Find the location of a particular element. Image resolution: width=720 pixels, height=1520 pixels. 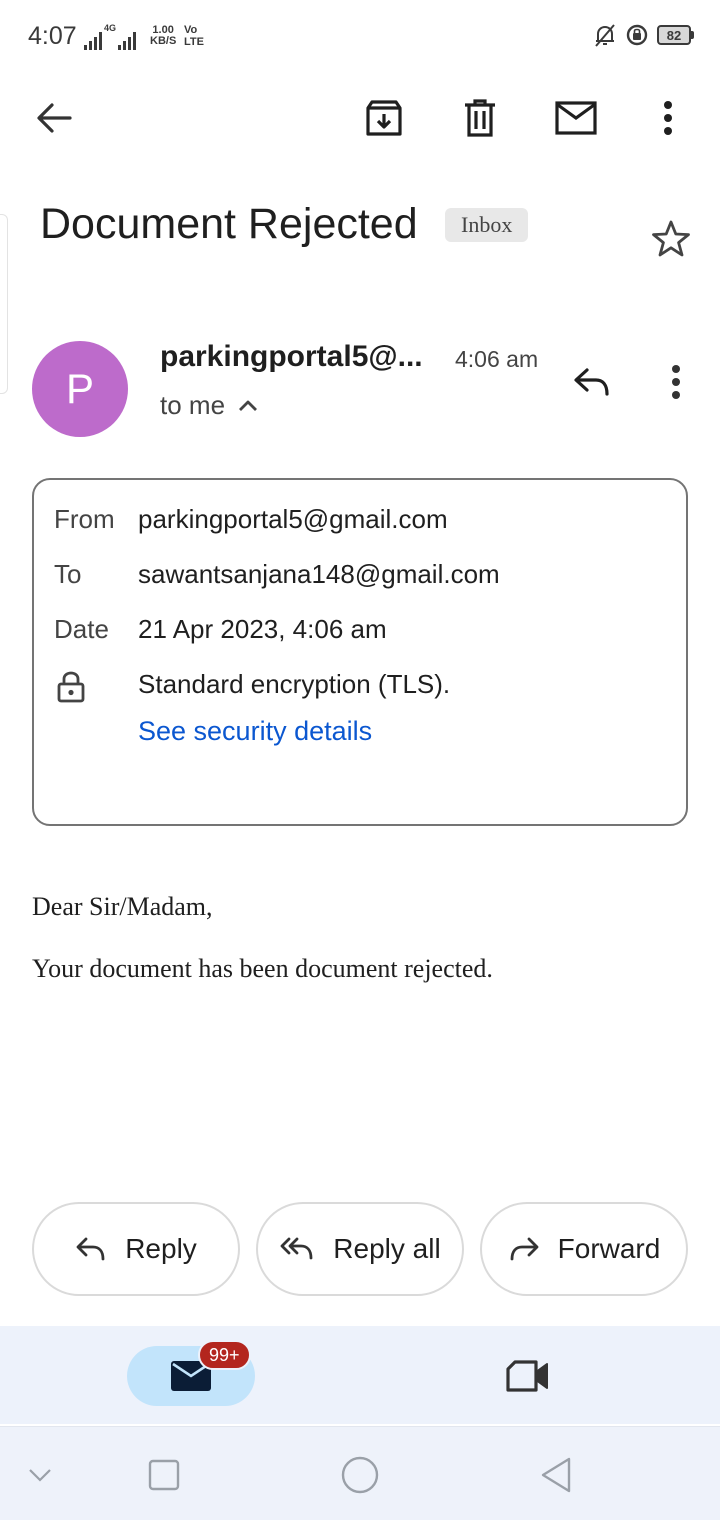

signal-icons: 4G is located at coordinates (110, 36).